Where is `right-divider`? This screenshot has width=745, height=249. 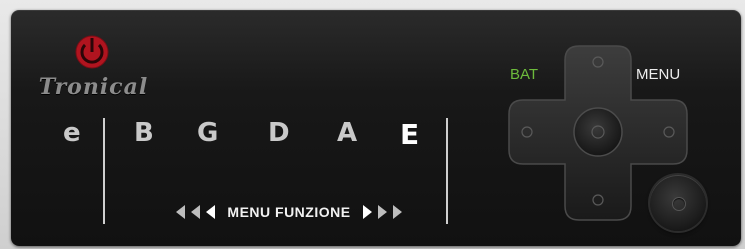 right-divider is located at coordinates (447, 171).